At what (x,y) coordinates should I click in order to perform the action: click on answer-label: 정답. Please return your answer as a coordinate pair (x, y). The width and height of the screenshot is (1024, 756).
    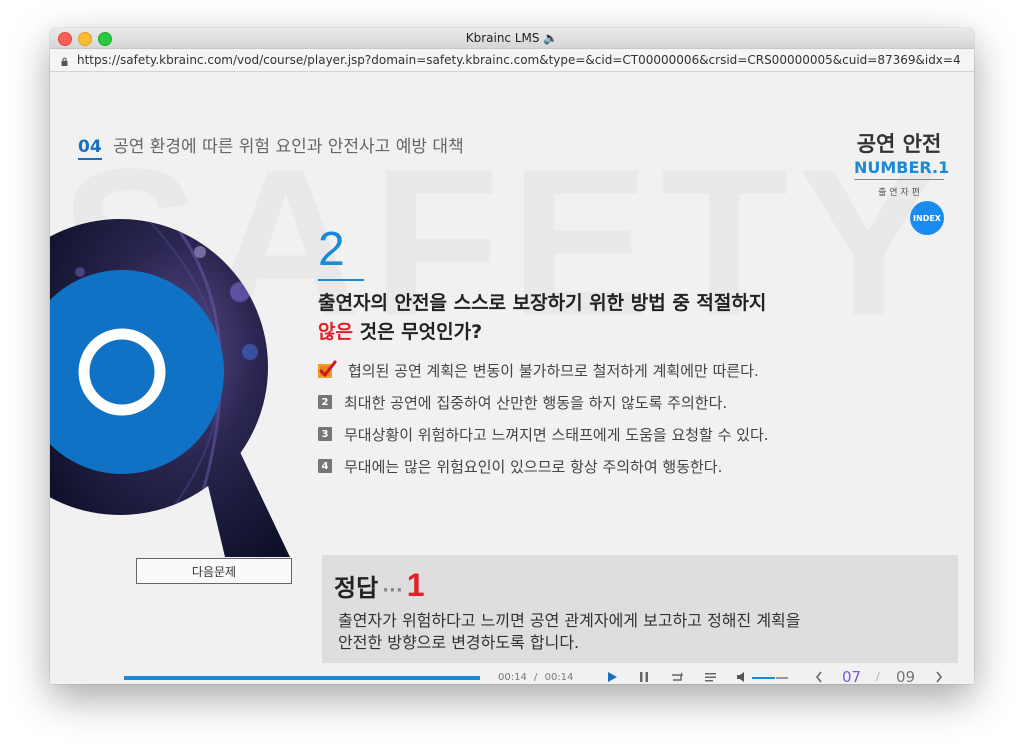
    Looking at the image, I should click on (356, 588).